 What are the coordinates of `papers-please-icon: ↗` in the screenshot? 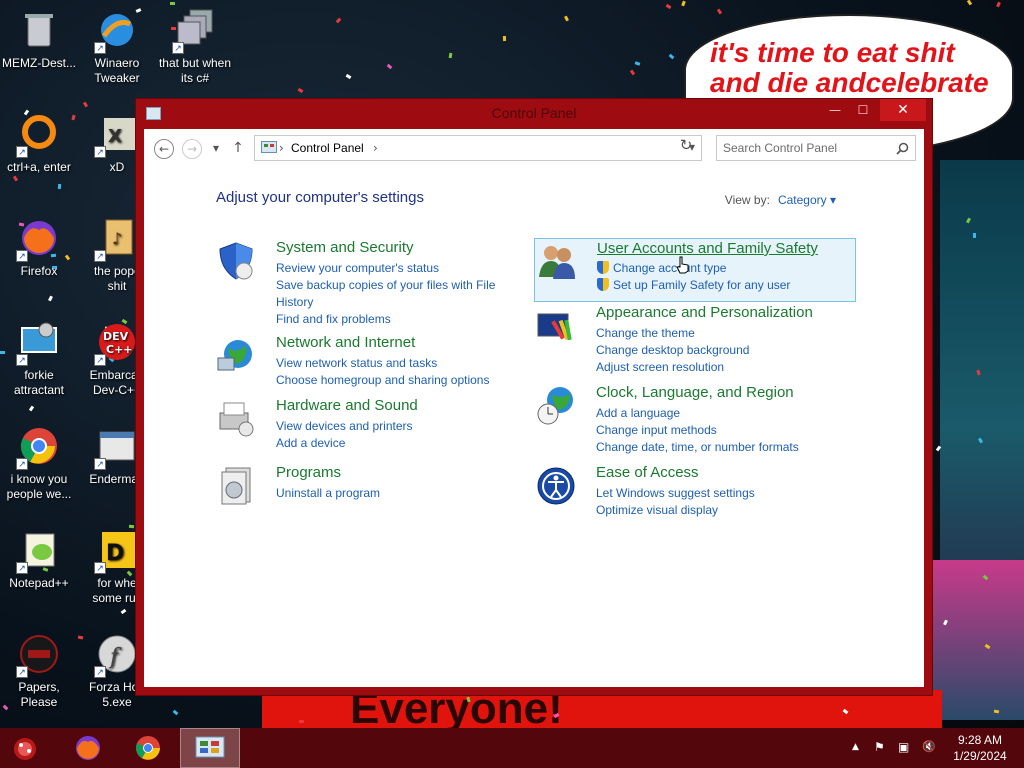 It's located at (39, 655).